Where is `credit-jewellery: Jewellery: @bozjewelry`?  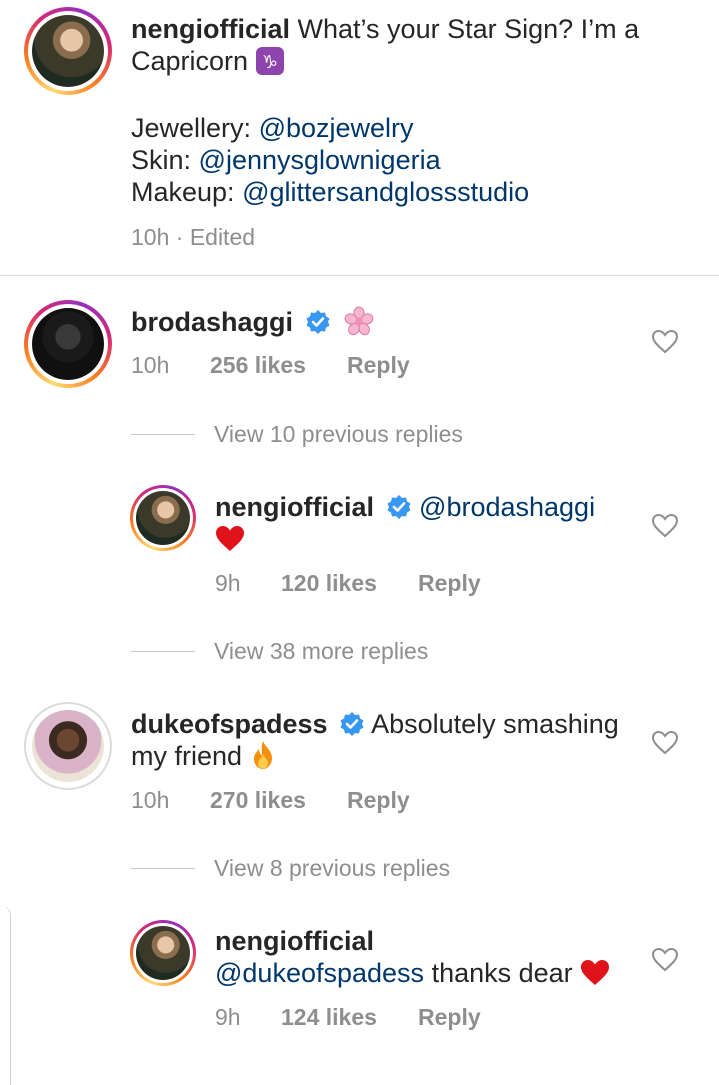 credit-jewellery: Jewellery: @bozjewelry is located at coordinates (272, 128).